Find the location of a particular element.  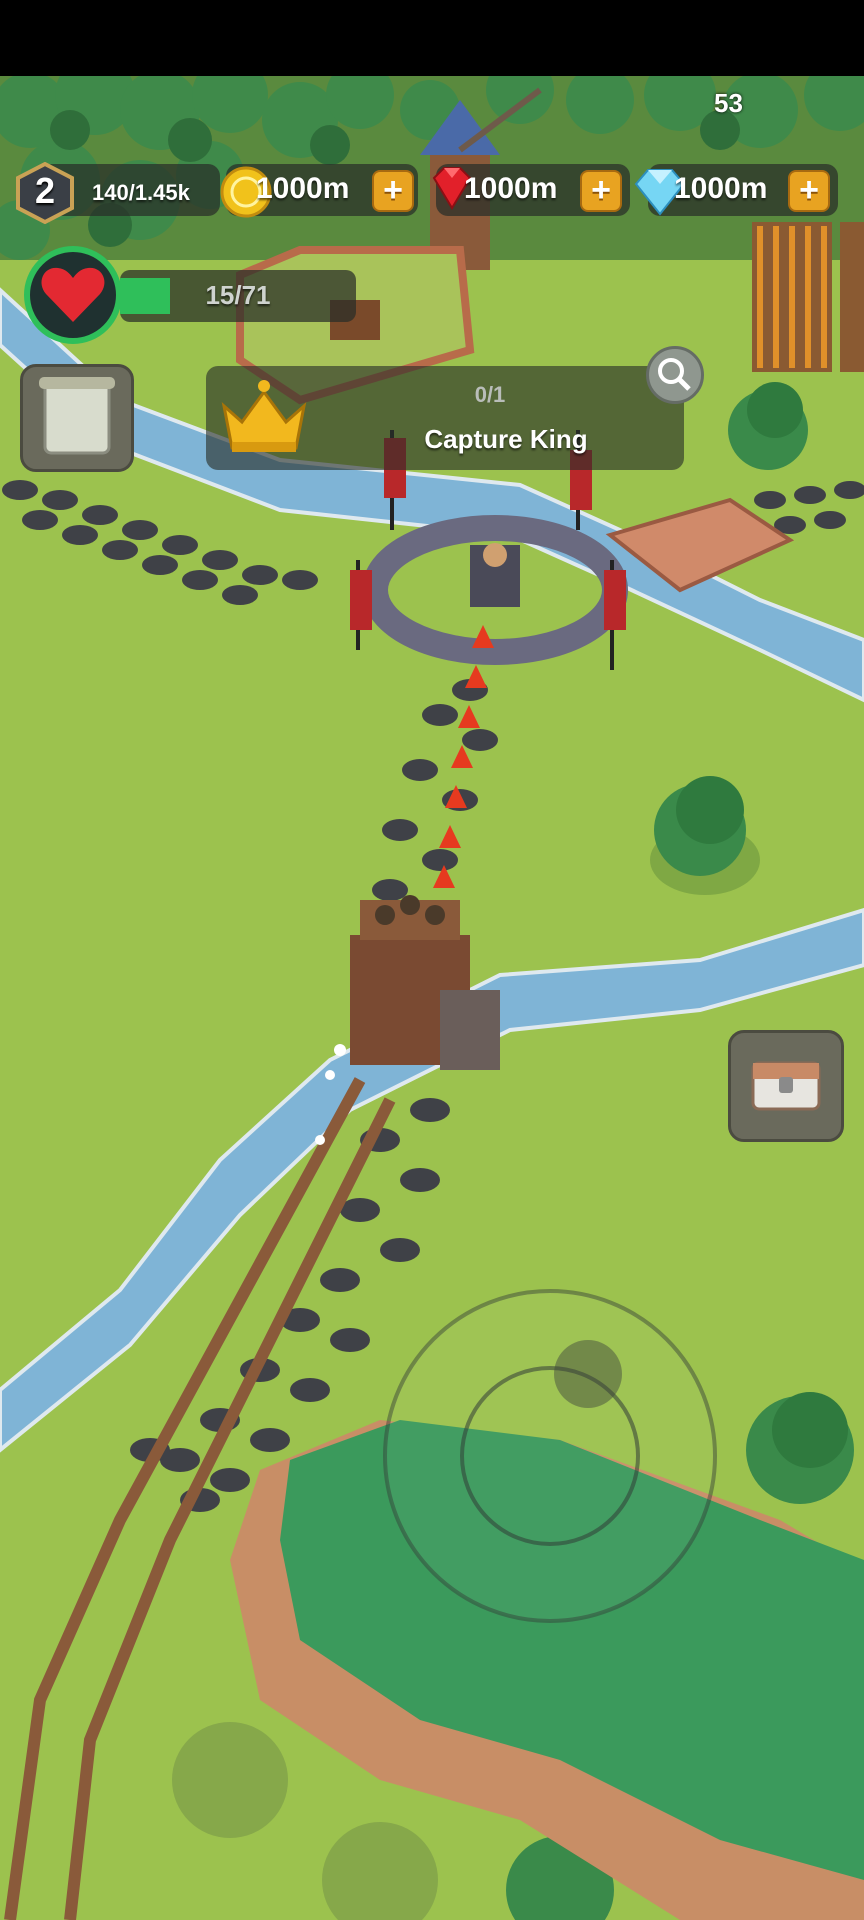

add-ruby-button: + is located at coordinates (601, 191).